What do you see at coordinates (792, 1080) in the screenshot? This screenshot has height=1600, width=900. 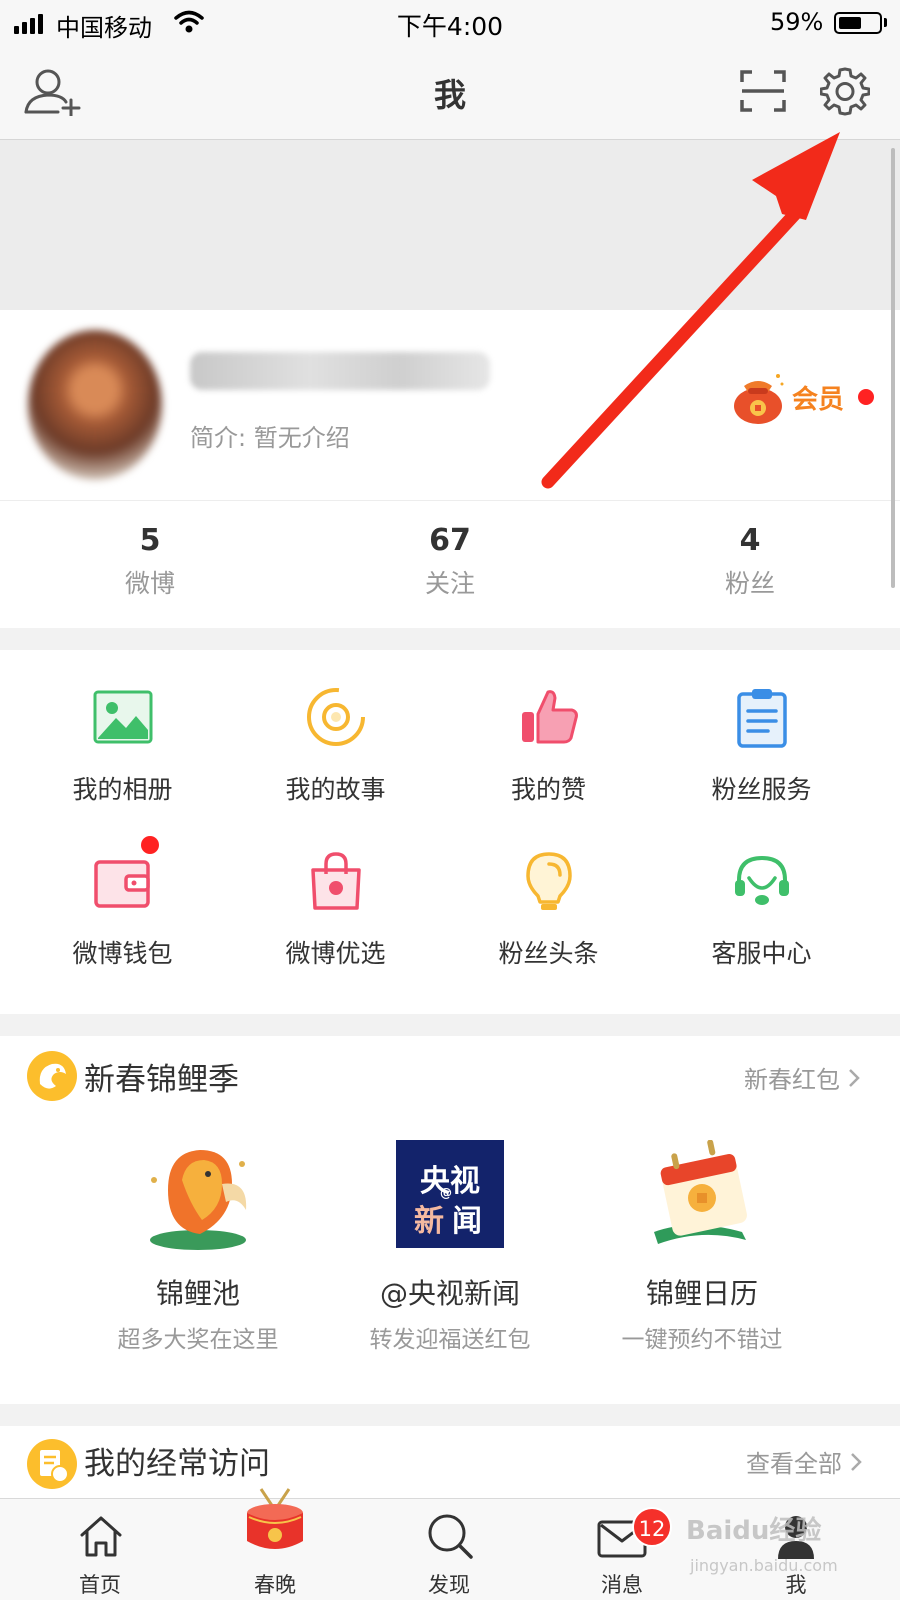 I see `koi-section-link-label: 新春红包` at bounding box center [792, 1080].